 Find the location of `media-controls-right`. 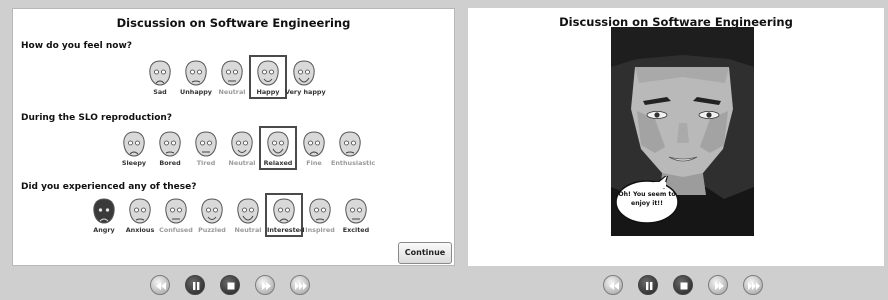

media-controls-right is located at coordinates (689, 285).